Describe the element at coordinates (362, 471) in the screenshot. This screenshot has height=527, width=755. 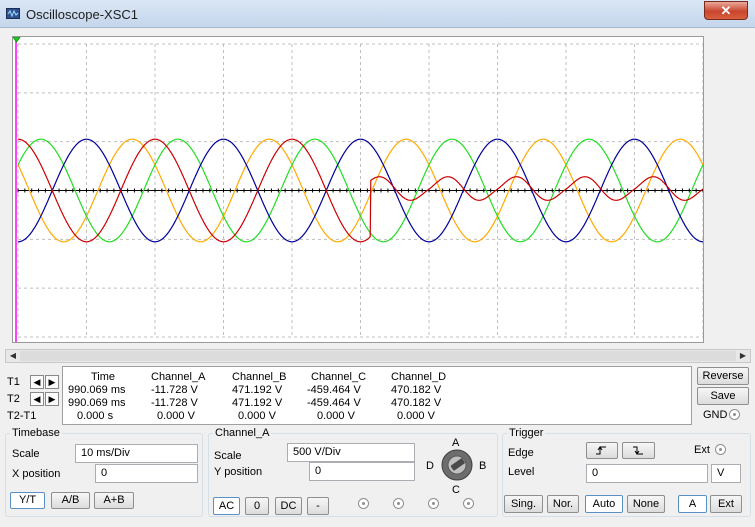
I see `y-position-field: 0` at that location.